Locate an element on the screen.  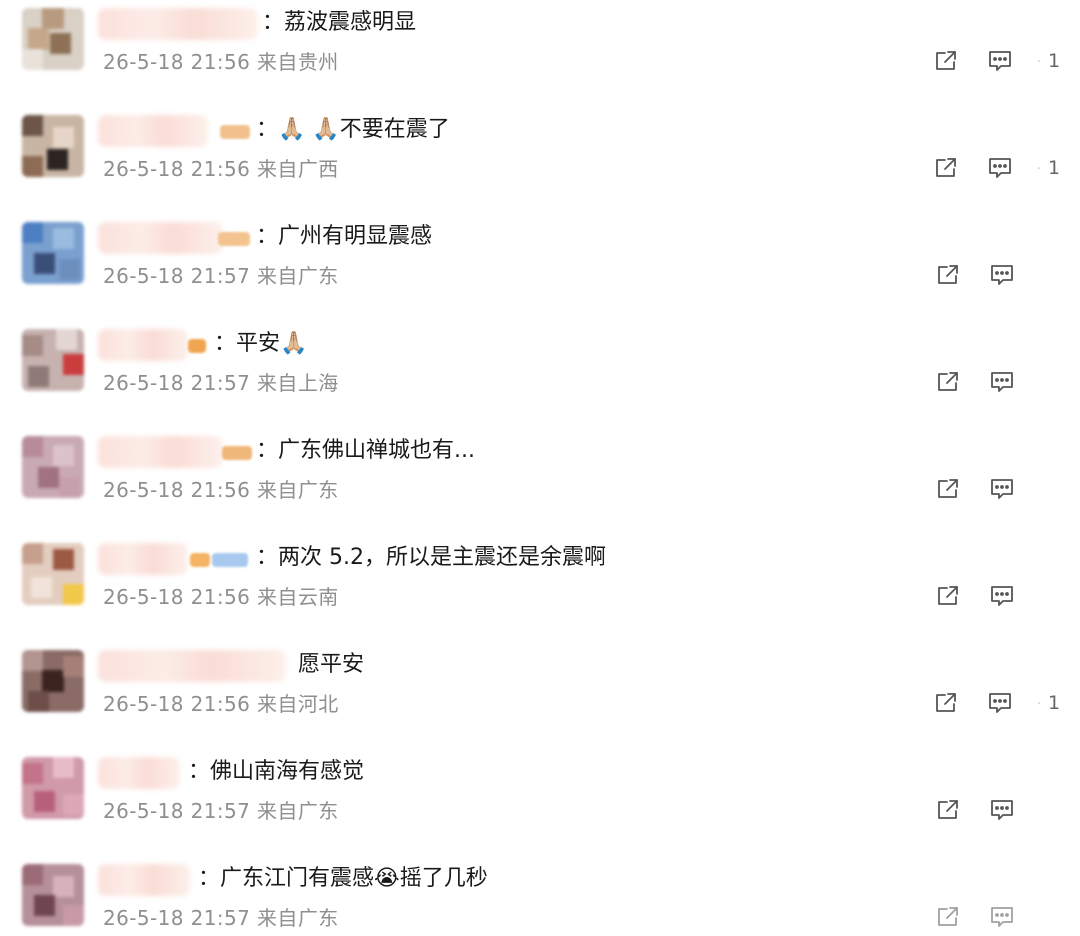
comment-text: ：广东江门有震感😭摇了几秒 is located at coordinates (343, 878).